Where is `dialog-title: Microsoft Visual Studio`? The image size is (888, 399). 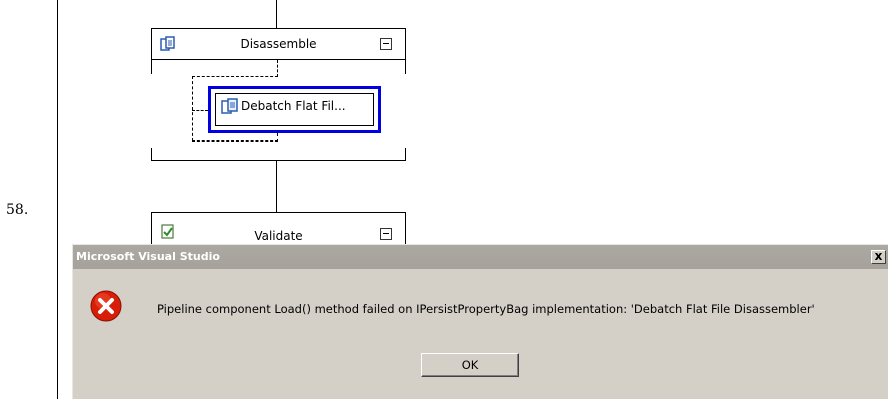
dialog-title: Microsoft Visual Studio is located at coordinates (148, 256).